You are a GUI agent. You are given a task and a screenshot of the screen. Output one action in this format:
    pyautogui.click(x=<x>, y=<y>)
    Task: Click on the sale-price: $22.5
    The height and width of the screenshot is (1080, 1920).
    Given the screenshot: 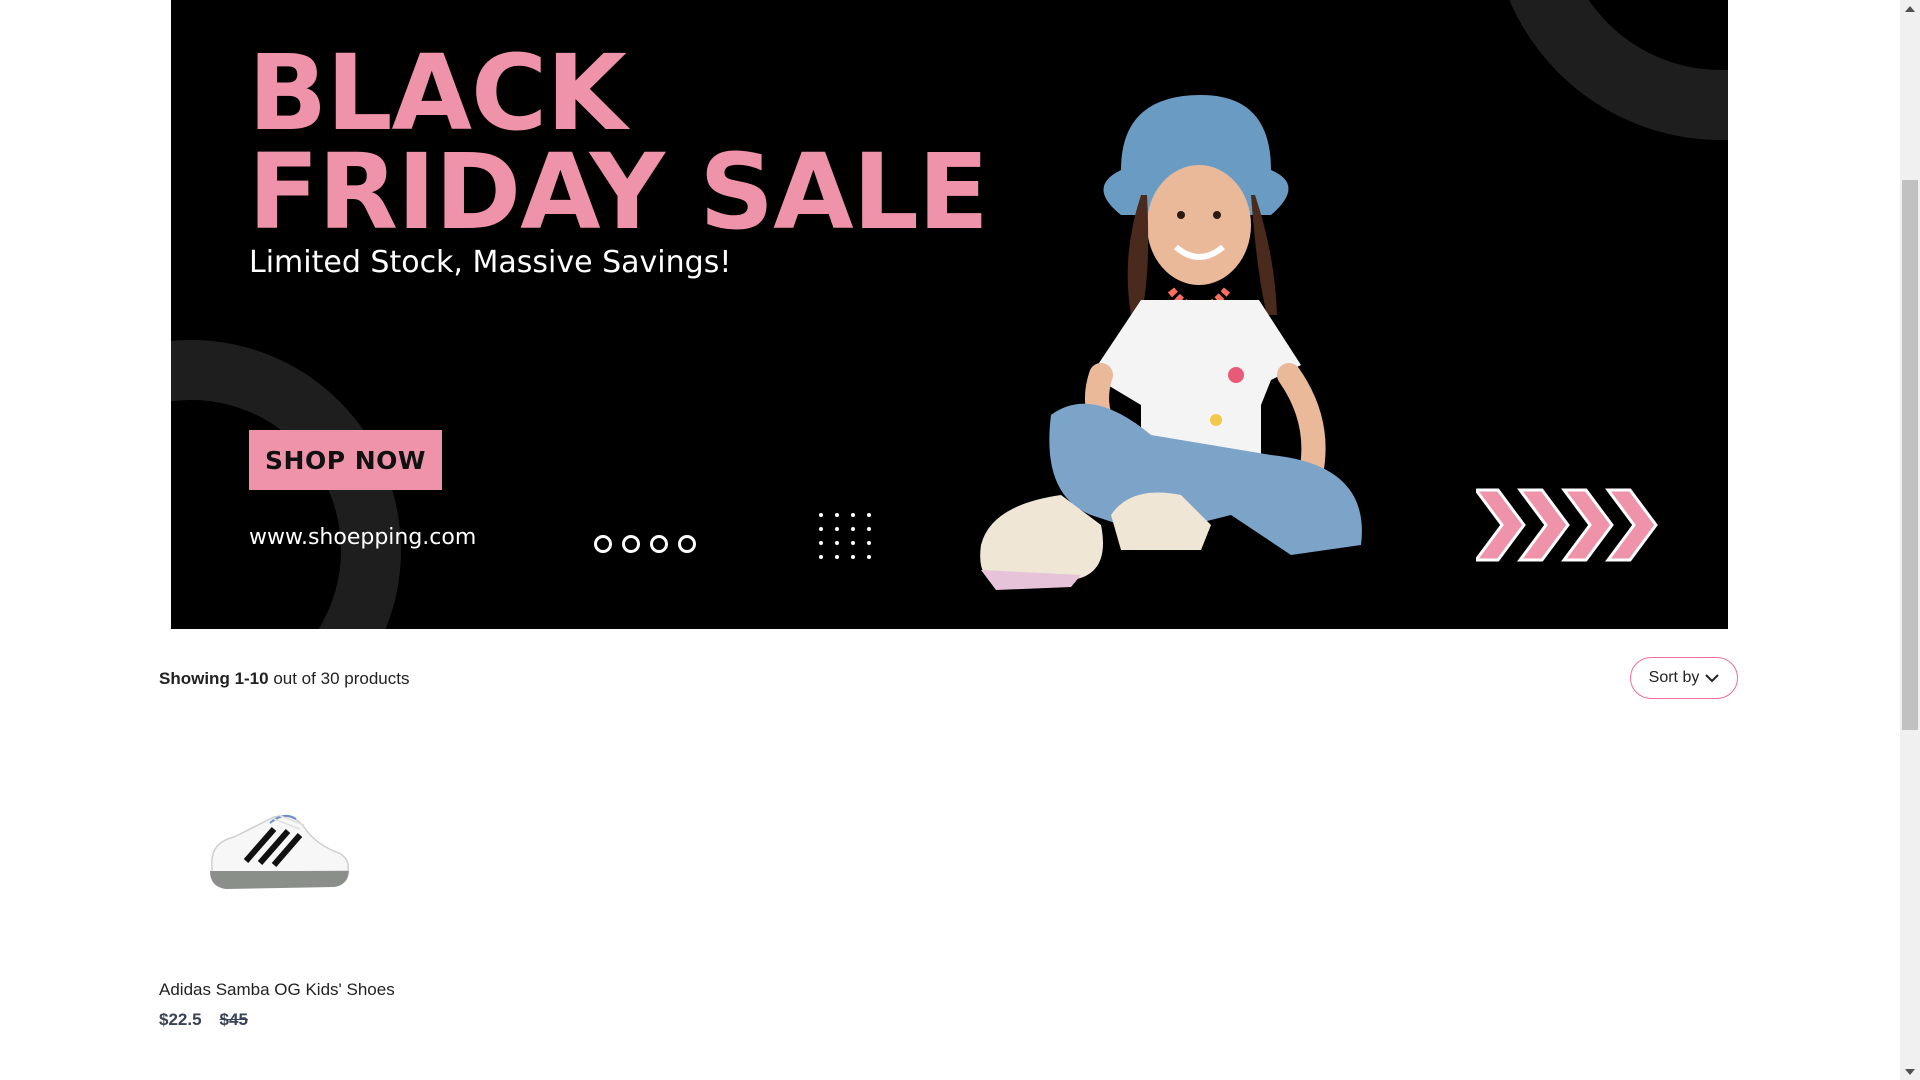 What is the action you would take?
    pyautogui.click(x=180, y=1019)
    